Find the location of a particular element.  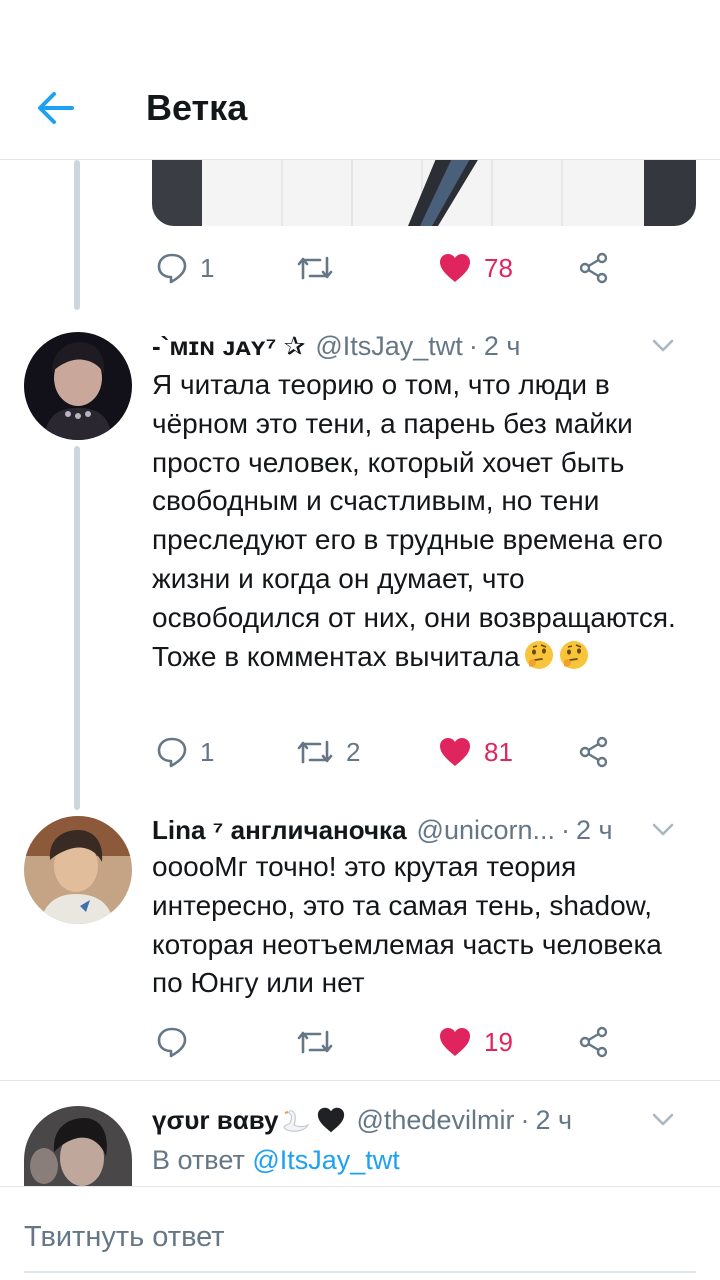

thread-line is located at coordinates (77, 235).